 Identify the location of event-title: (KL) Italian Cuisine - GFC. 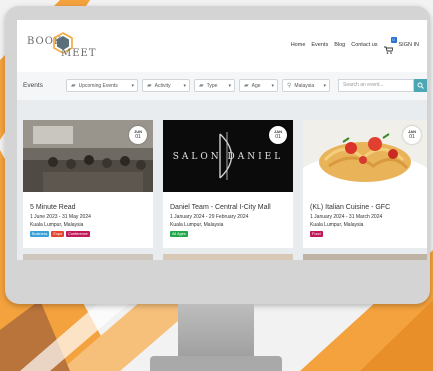
(350, 207).